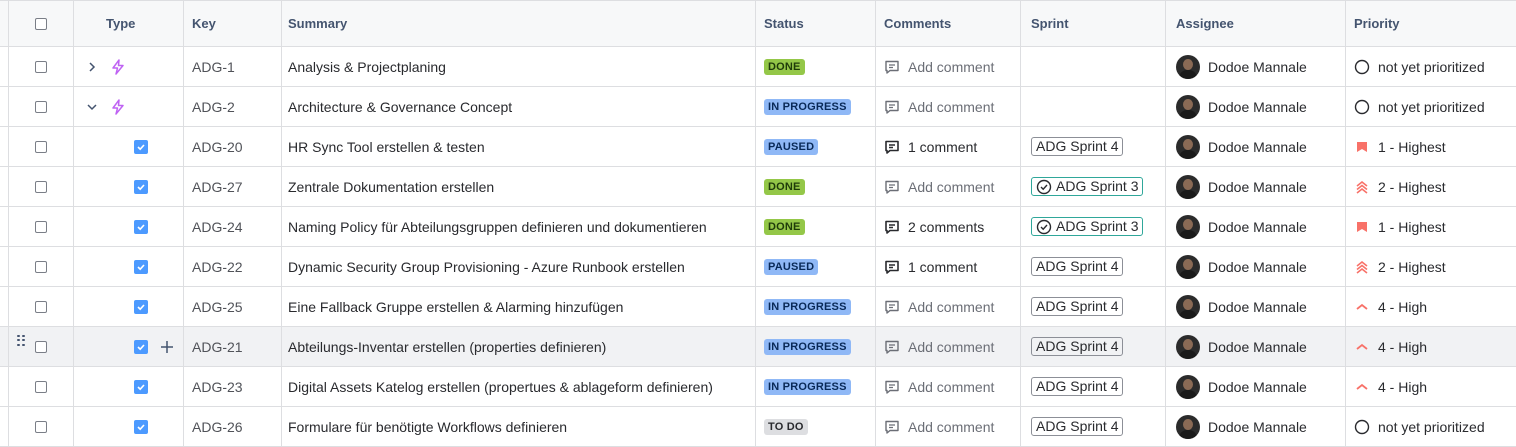  What do you see at coordinates (816, 426) in the screenshot?
I see `status-cell: TO DO` at bounding box center [816, 426].